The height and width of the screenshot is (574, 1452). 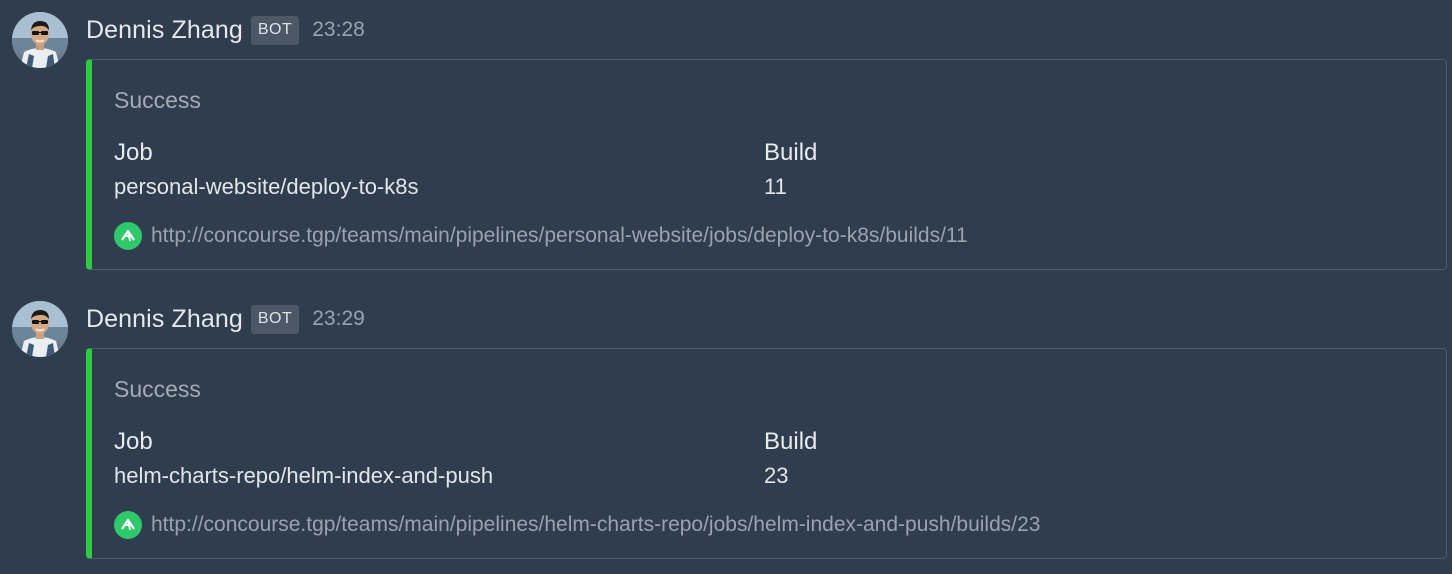 What do you see at coordinates (266, 169) in the screenshot?
I see `embed-field-job: Job personal-website/deploy-to-k8s` at bounding box center [266, 169].